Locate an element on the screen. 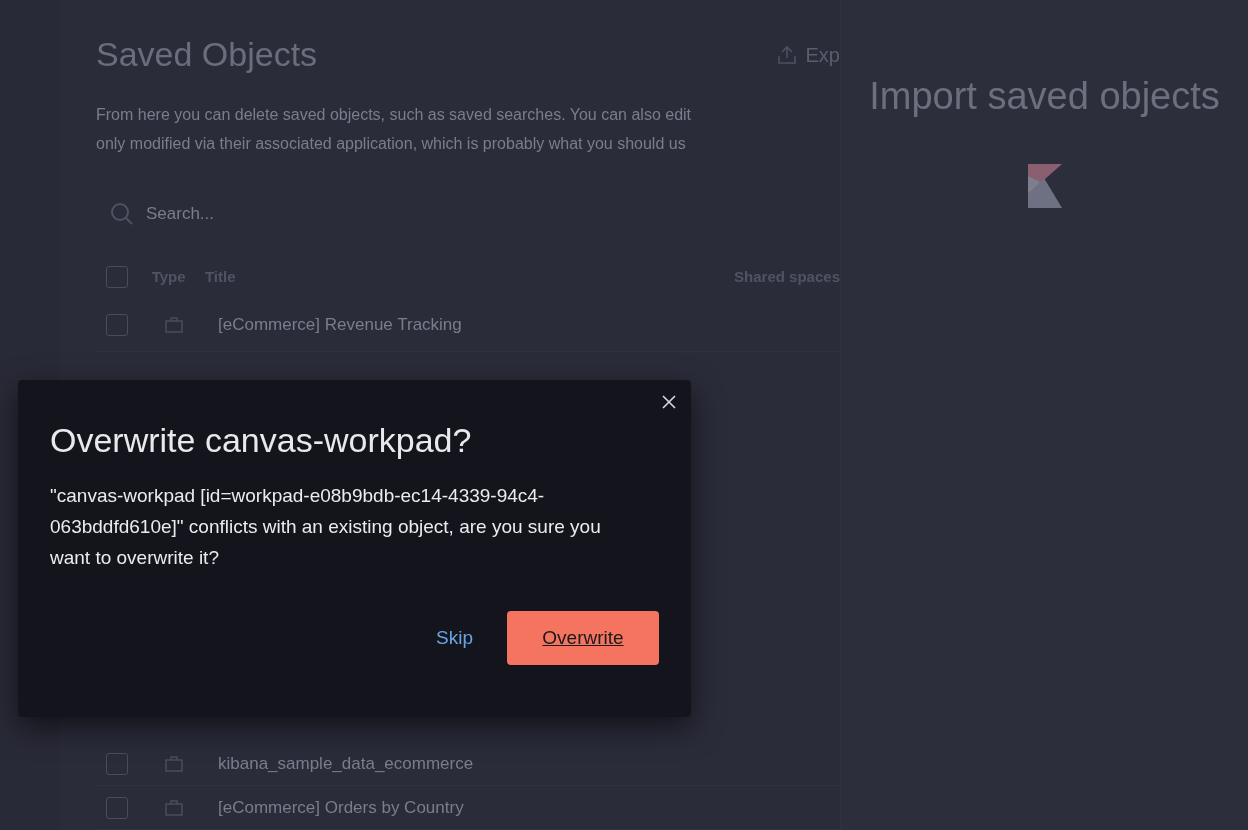  object-title-link: [eCommerce] Revenue Tracking is located at coordinates (340, 325).